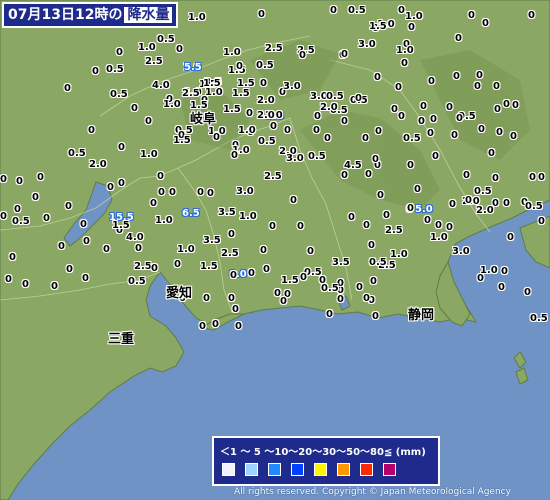 The image size is (550, 500). I want to click on map-title: 07月13日12時の 降水量, so click(90, 15).